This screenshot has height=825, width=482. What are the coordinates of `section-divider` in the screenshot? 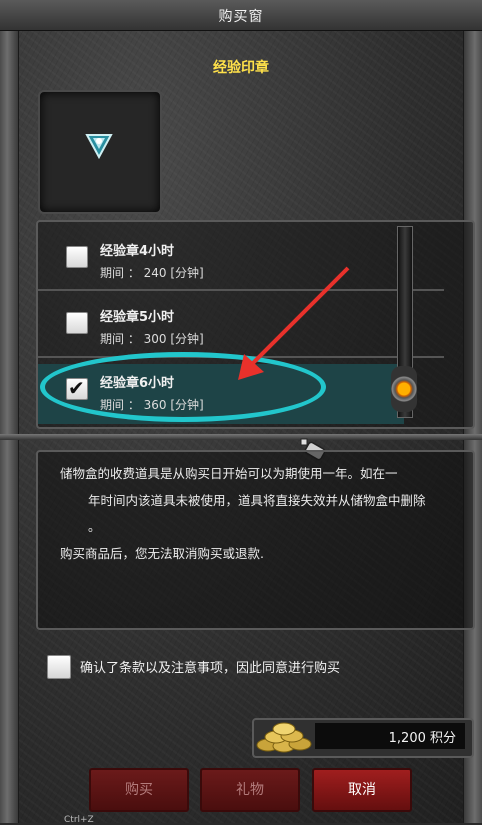 It's located at (241, 437).